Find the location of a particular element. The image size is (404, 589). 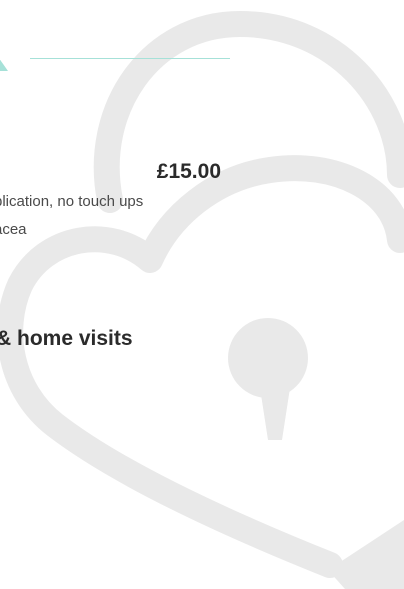

service-description-line: acea is located at coordinates (13, 229).